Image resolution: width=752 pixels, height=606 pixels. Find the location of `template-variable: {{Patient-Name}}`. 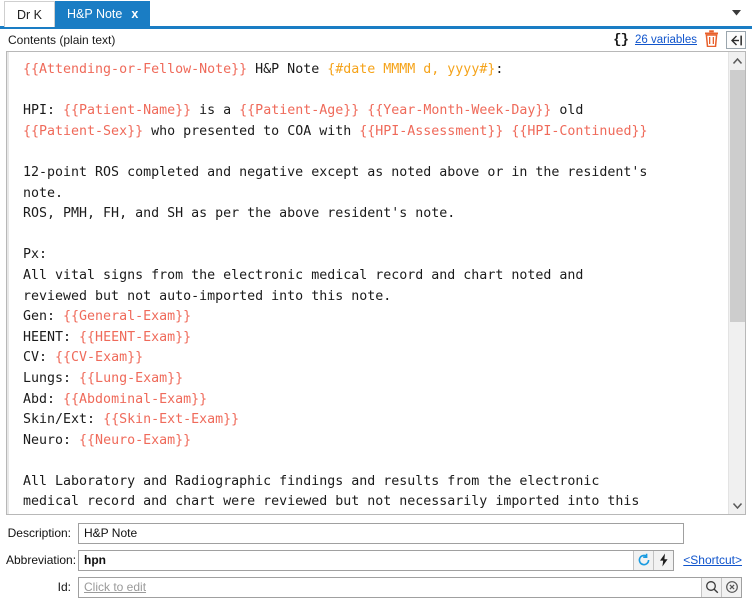

template-variable: {{Patient-Name}} is located at coordinates (127, 111).